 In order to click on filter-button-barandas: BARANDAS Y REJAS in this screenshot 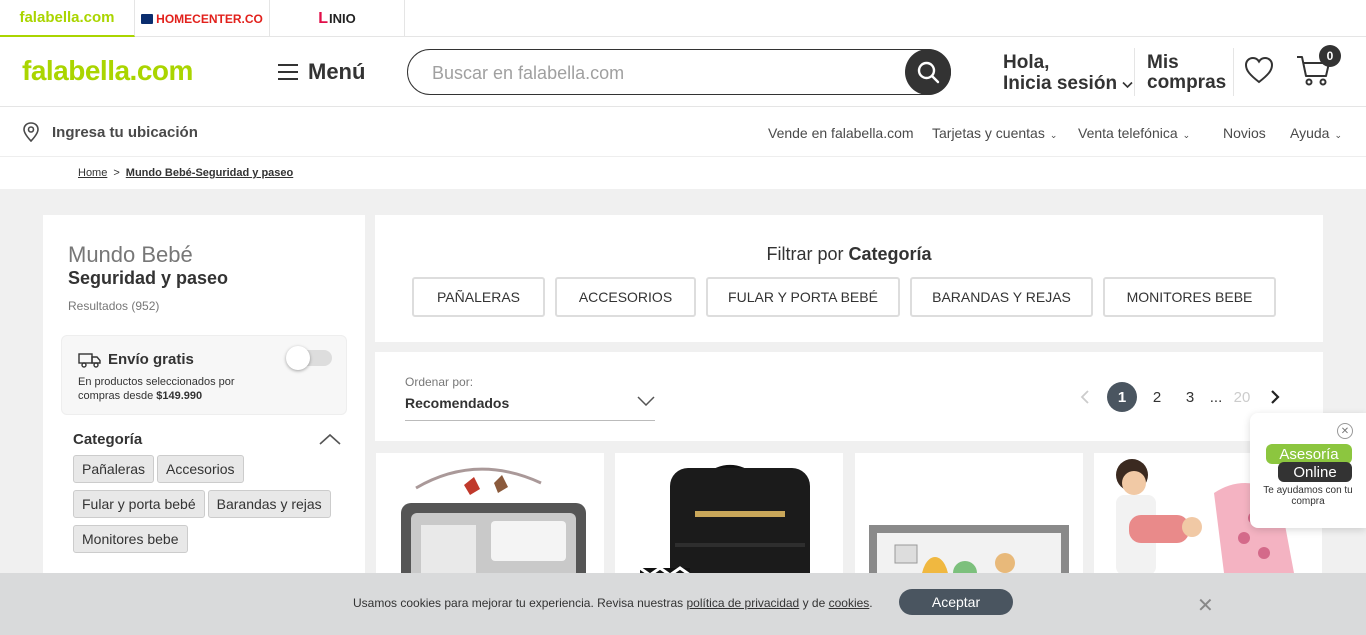, I will do `click(1001, 297)`.